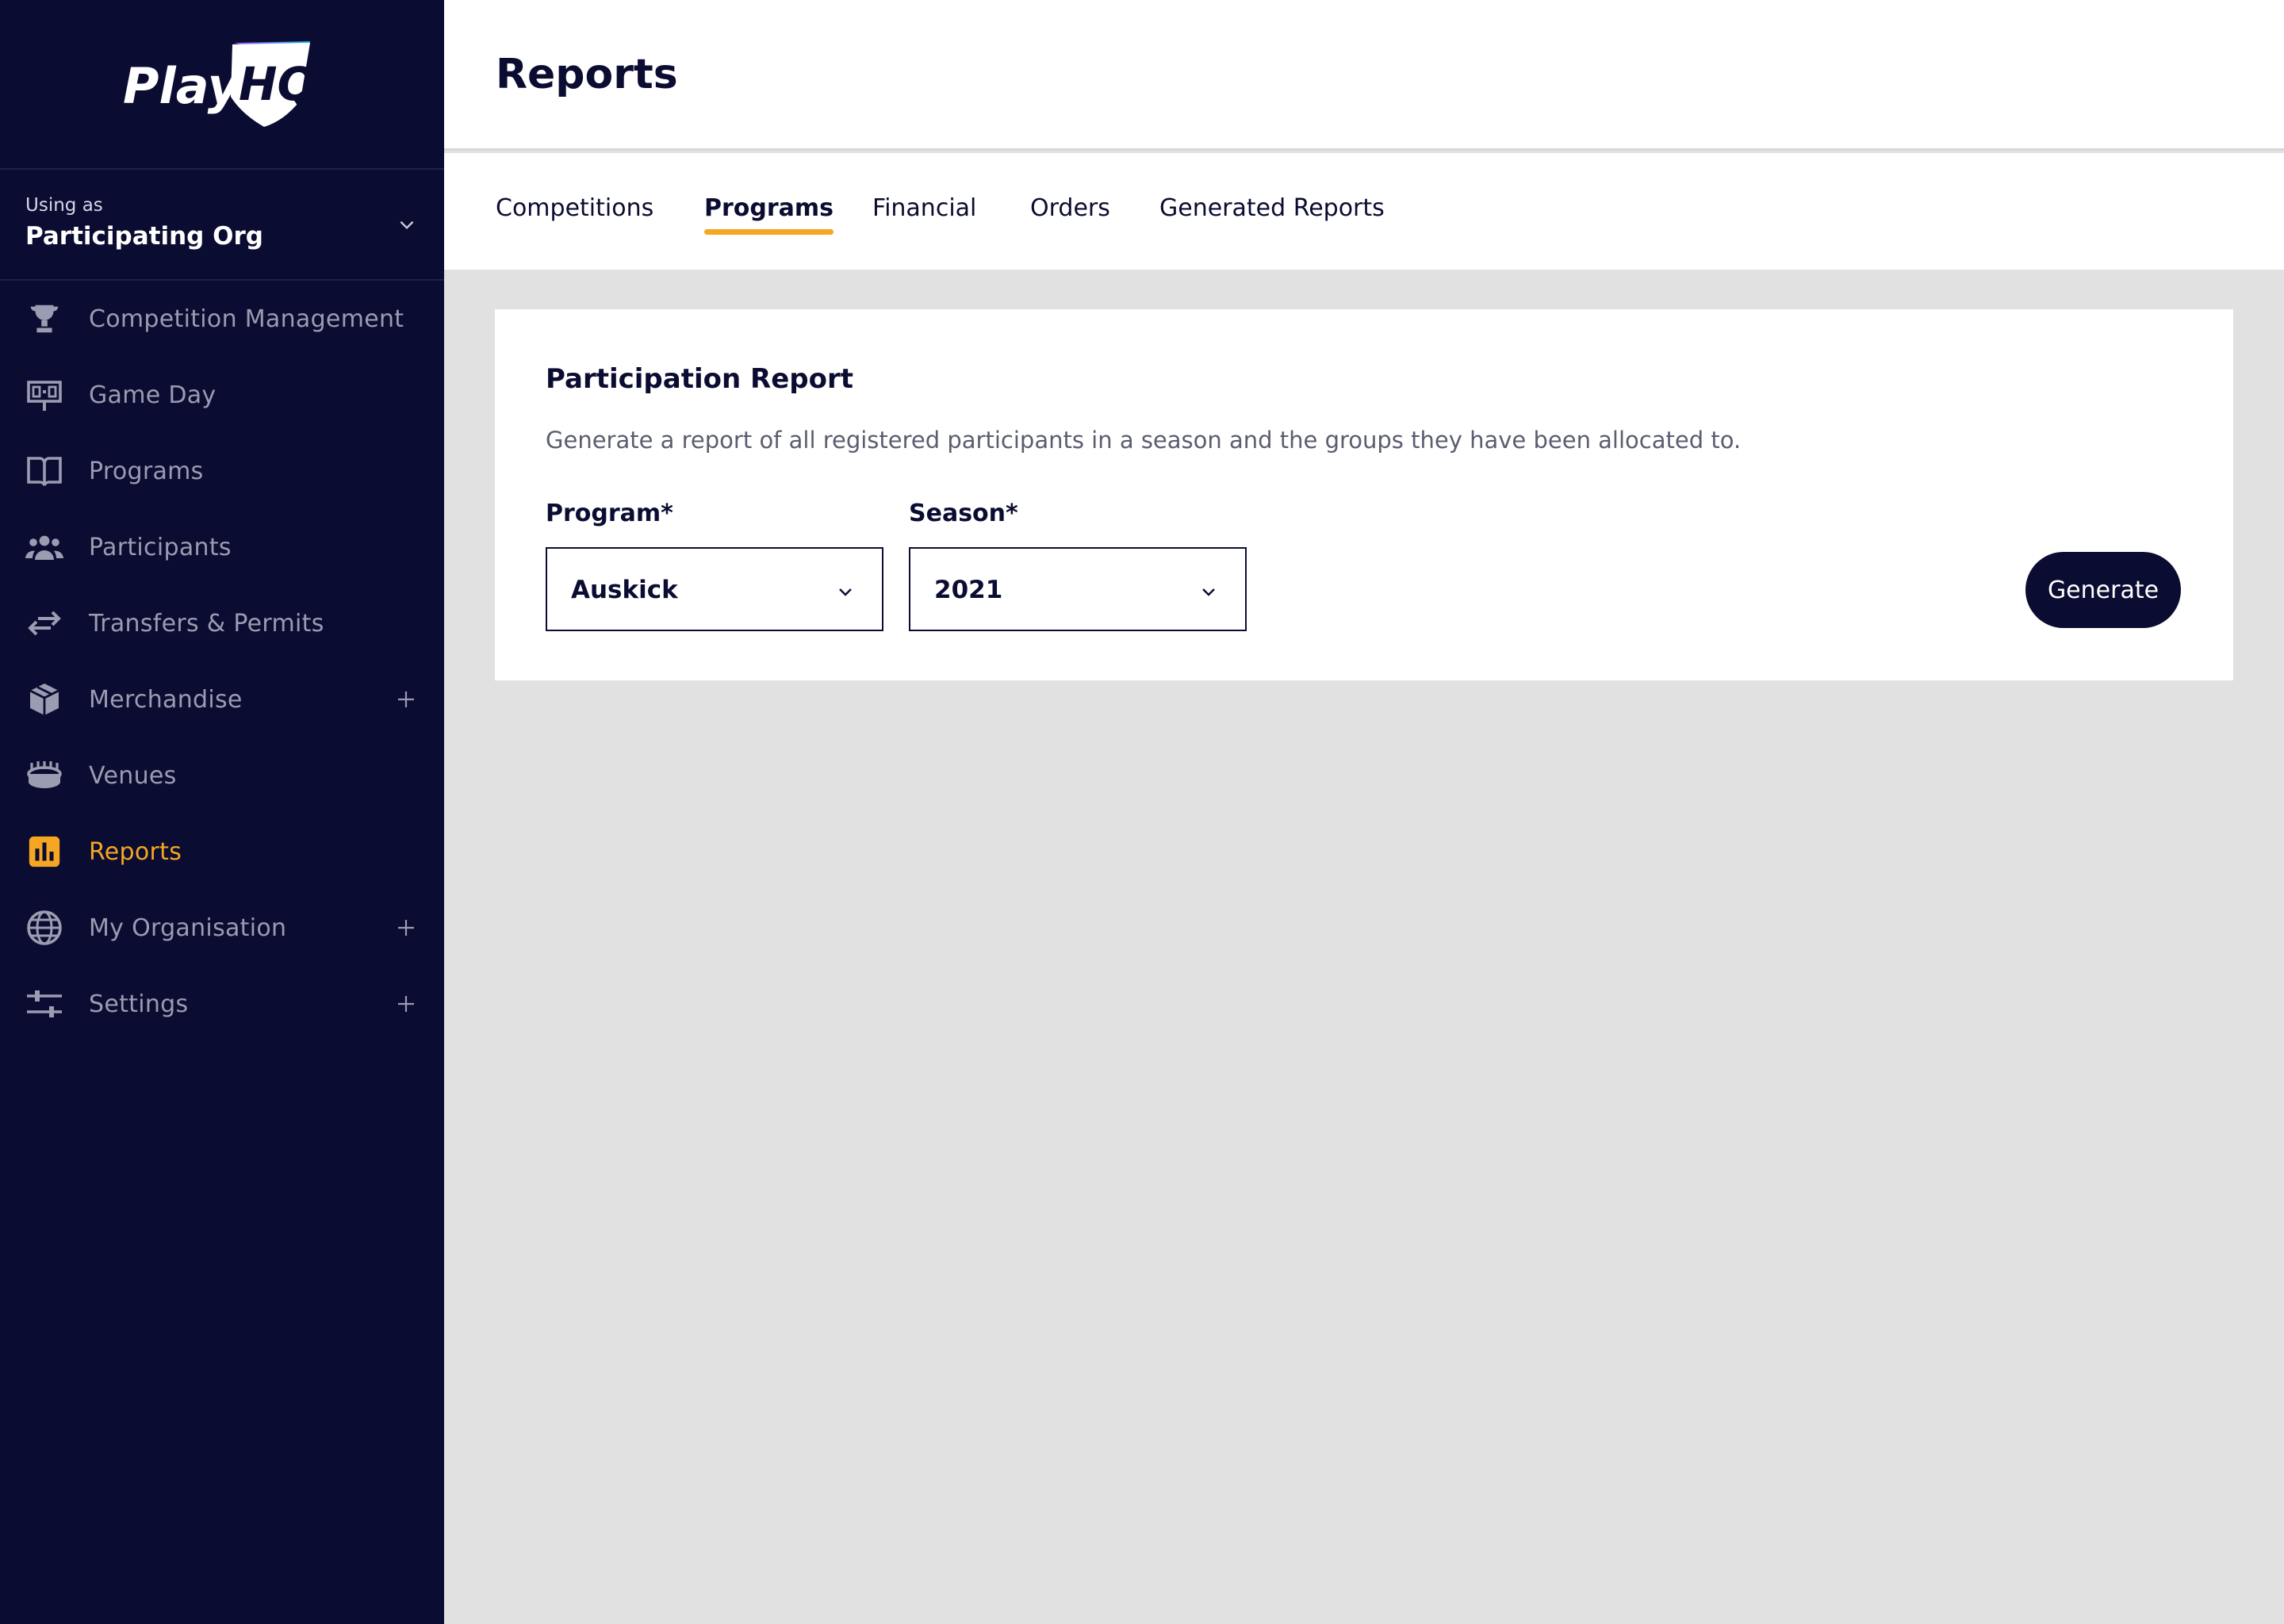  Describe the element at coordinates (44, 319) in the screenshot. I see `trophy-icon` at that location.